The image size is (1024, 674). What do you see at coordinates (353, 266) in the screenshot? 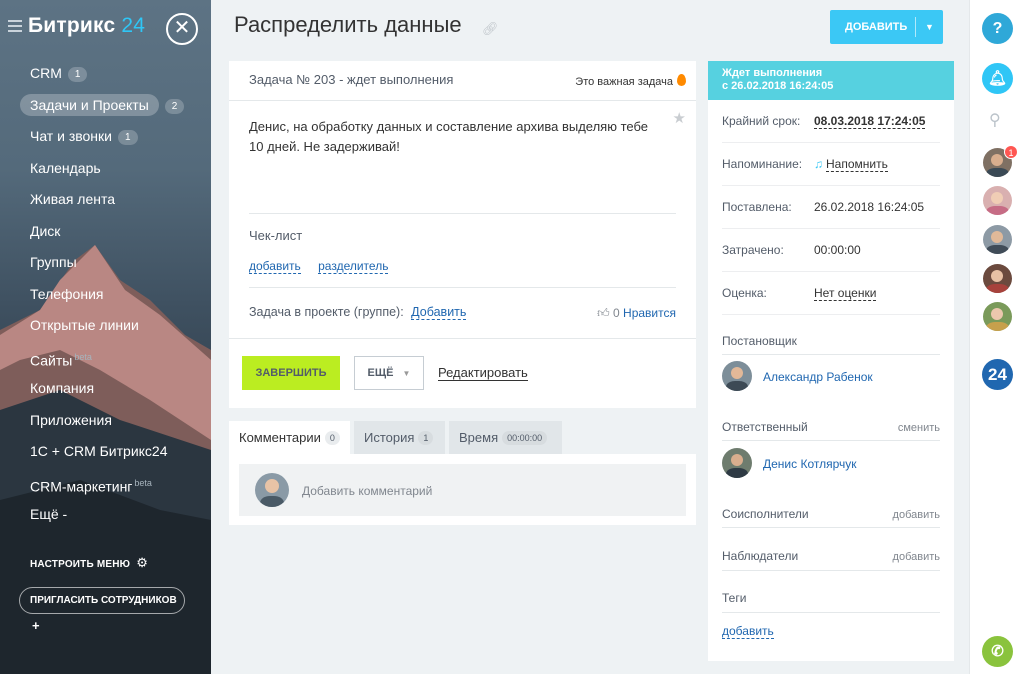
I see `checklist-separator-link: разделитель` at bounding box center [353, 266].